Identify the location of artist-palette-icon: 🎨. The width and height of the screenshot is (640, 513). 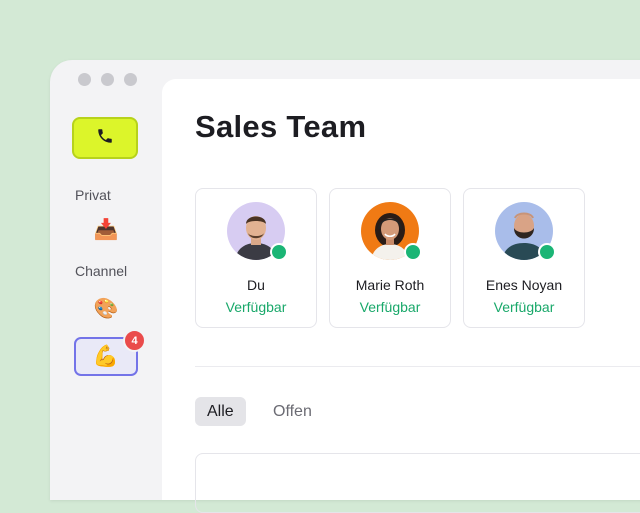
(106, 308).